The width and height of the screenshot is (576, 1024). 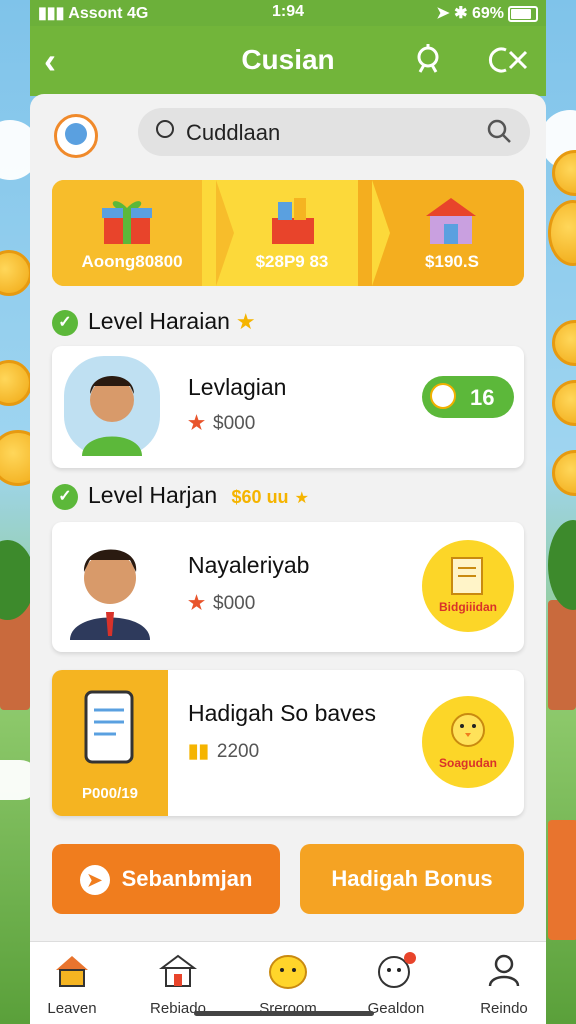 I want to click on banner-label-1: Aoong80800, so click(x=132, y=261).